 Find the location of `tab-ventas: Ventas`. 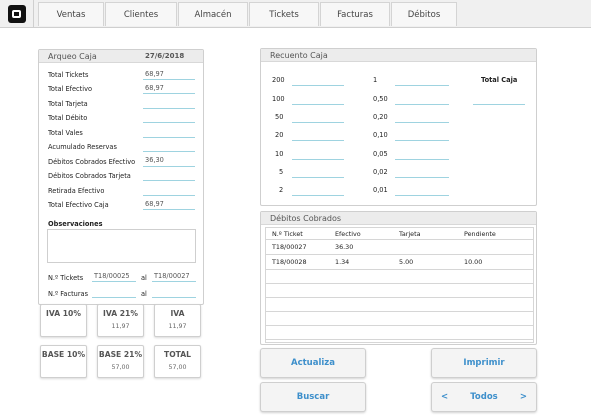

tab-ventas: Ventas is located at coordinates (71, 14).